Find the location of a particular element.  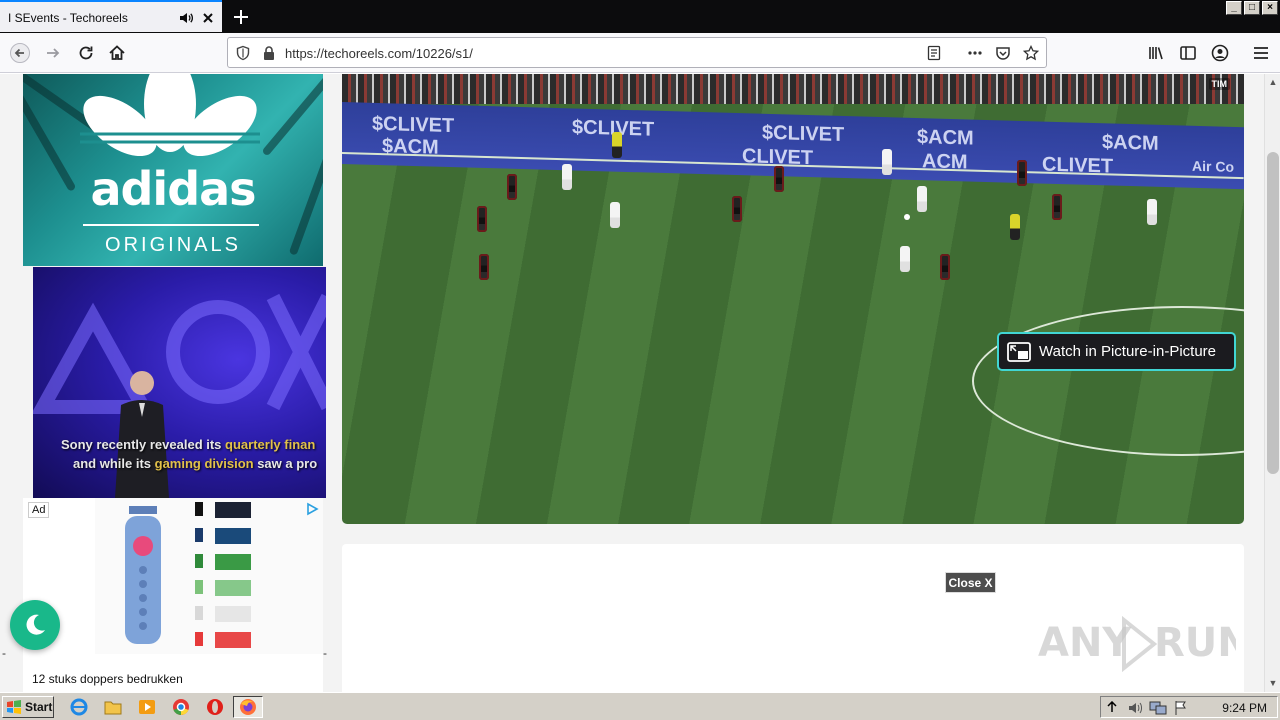

picture-in-picture-icon is located at coordinates (1019, 351).